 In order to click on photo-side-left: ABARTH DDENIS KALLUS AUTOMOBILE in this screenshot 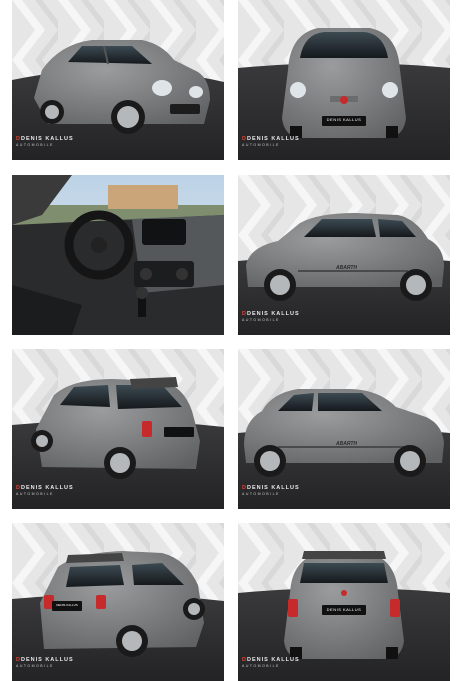, I will do `click(344, 255)`.